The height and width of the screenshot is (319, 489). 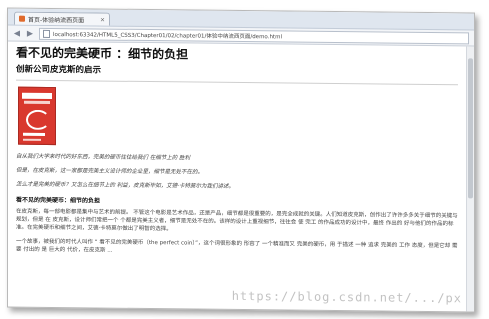 I want to click on section-title: 看不见的完美硬币：细节的负担, so click(x=58, y=200).